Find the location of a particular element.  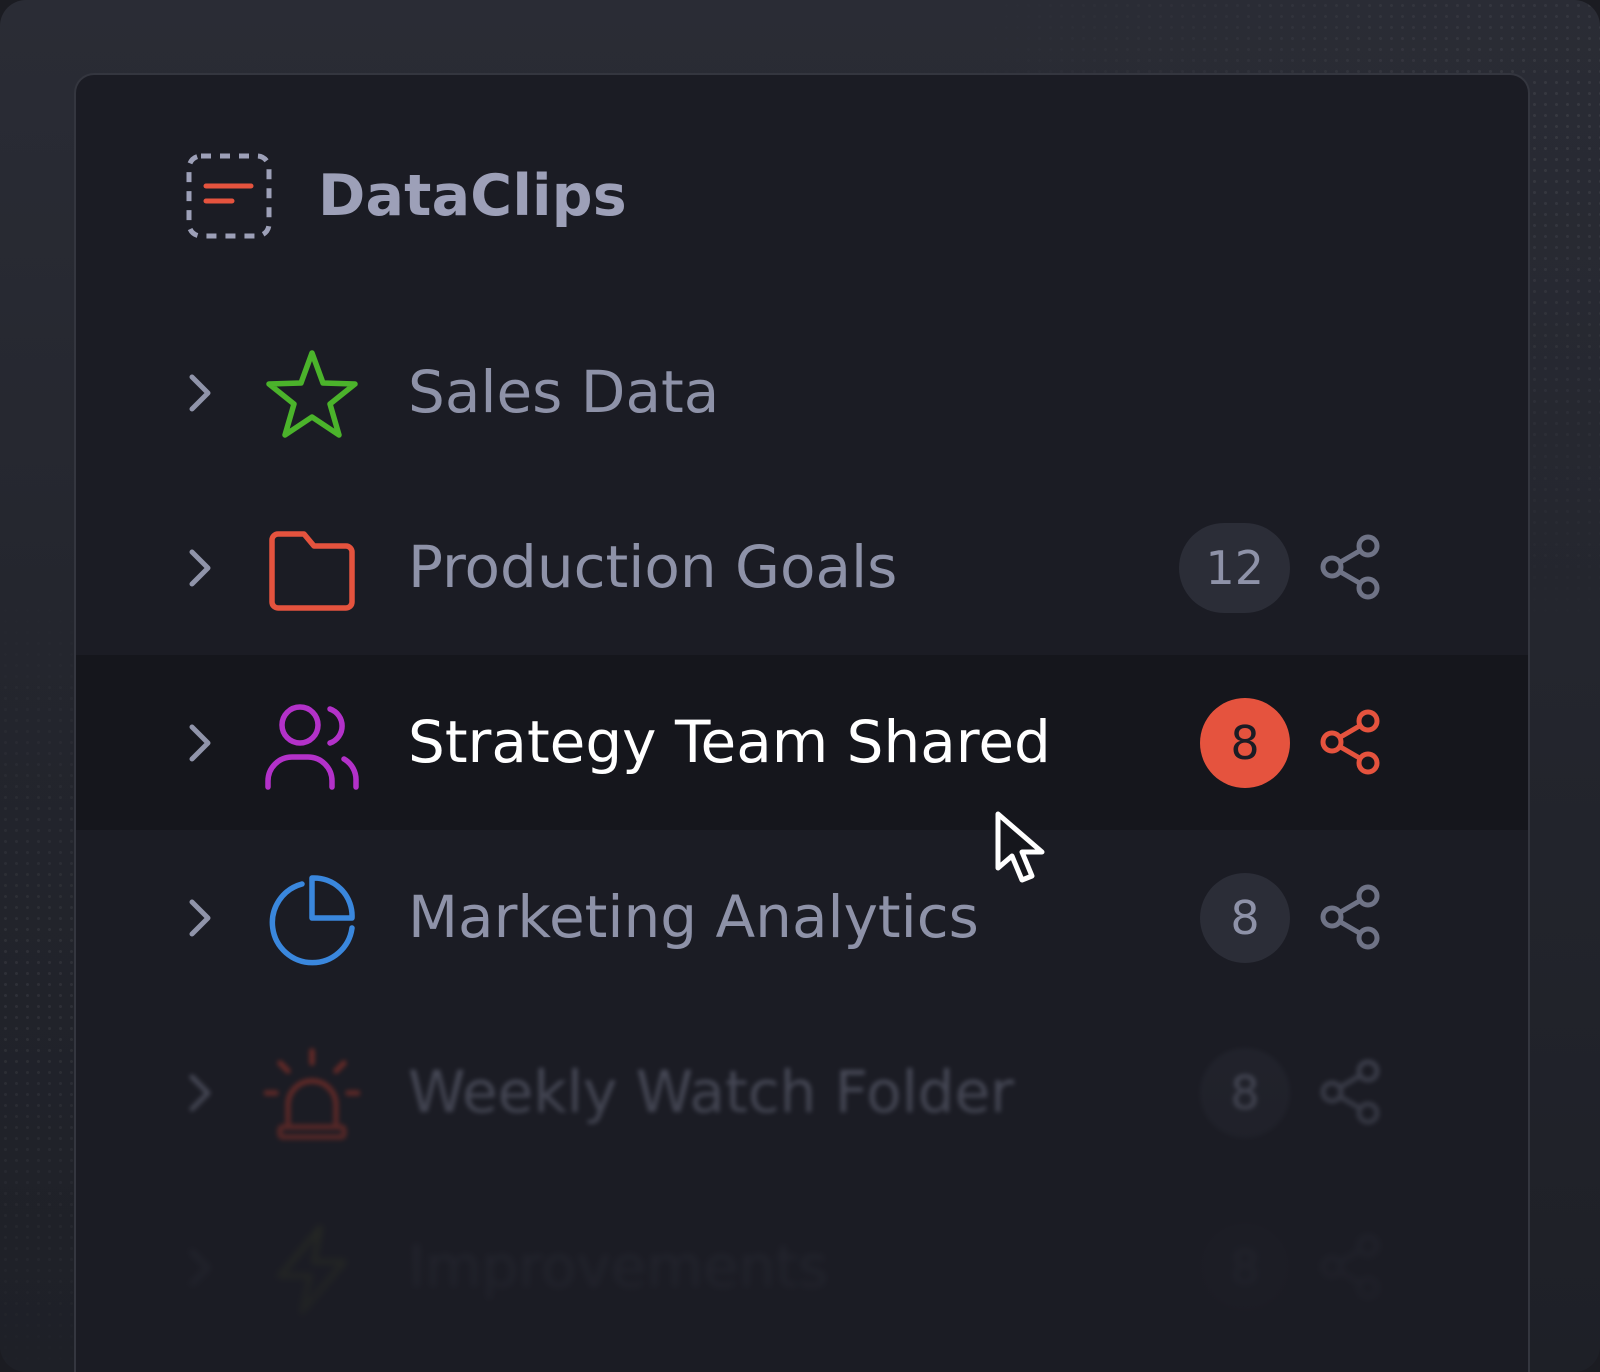

sidebar-item-strategy-team-shared: Strategy Team Shared 8 is located at coordinates (802, 742).